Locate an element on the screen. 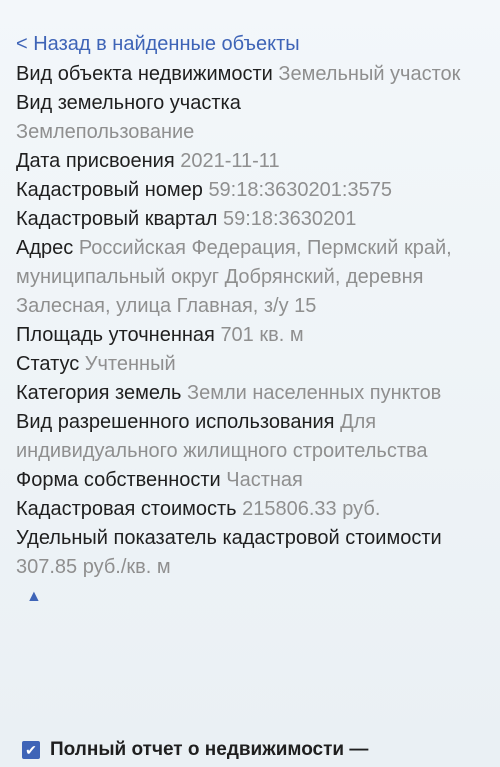  field-cadastral-quarter: Кадастровый квартал 59:18:3630201 is located at coordinates (252, 219).